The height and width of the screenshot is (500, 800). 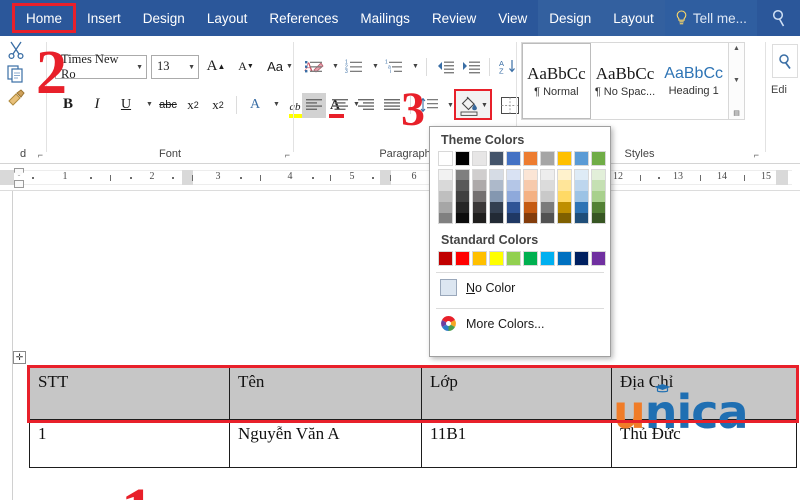 I want to click on multilevel-chevron-down-icon: ▼, so click(x=414, y=66).